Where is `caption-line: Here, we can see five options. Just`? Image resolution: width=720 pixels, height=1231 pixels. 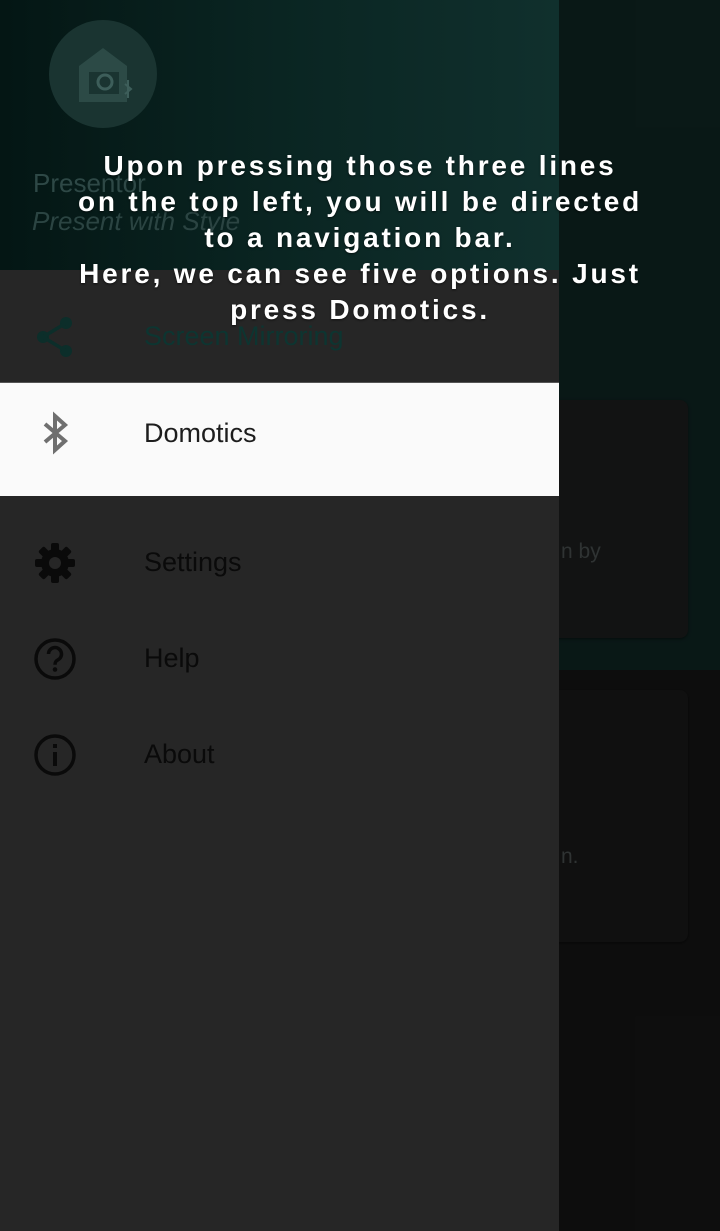
caption-line: Here, we can see five options. Just is located at coordinates (360, 273).